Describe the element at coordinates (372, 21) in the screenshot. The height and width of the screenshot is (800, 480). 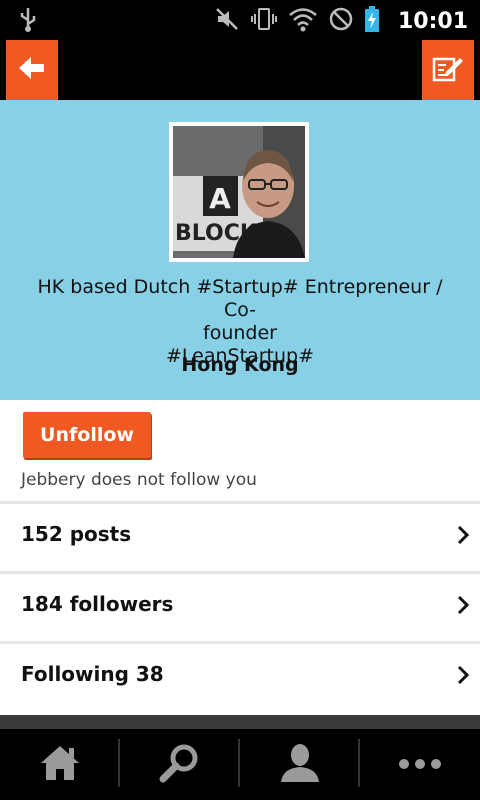
I see `battery-charging-icon` at that location.